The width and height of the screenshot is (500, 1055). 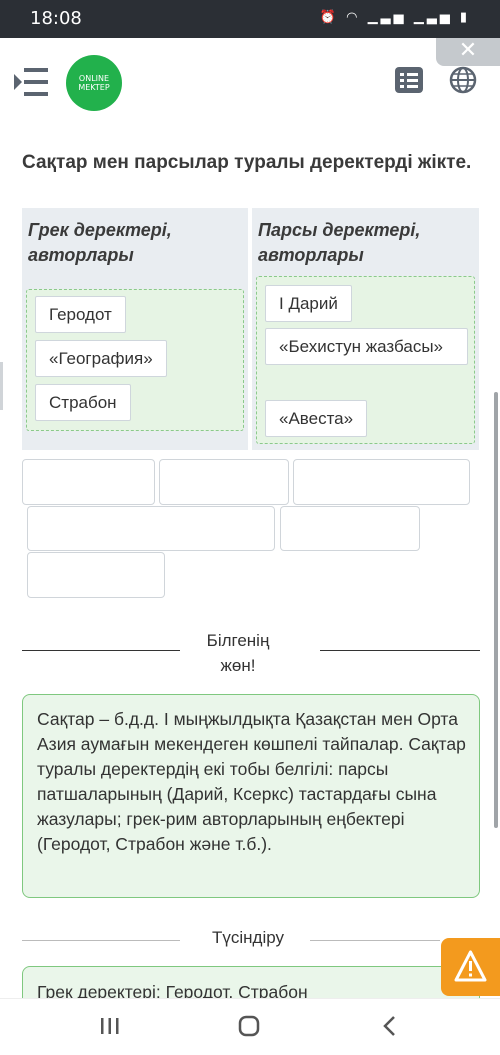 I want to click on explain-heading: Түсіндіру, so click(x=247, y=937).